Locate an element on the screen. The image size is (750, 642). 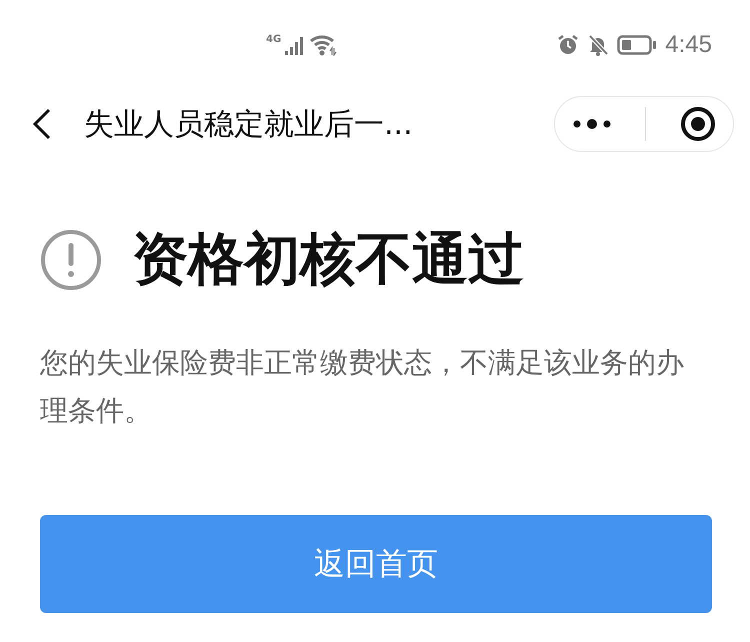
warning-icon is located at coordinates (71, 260).